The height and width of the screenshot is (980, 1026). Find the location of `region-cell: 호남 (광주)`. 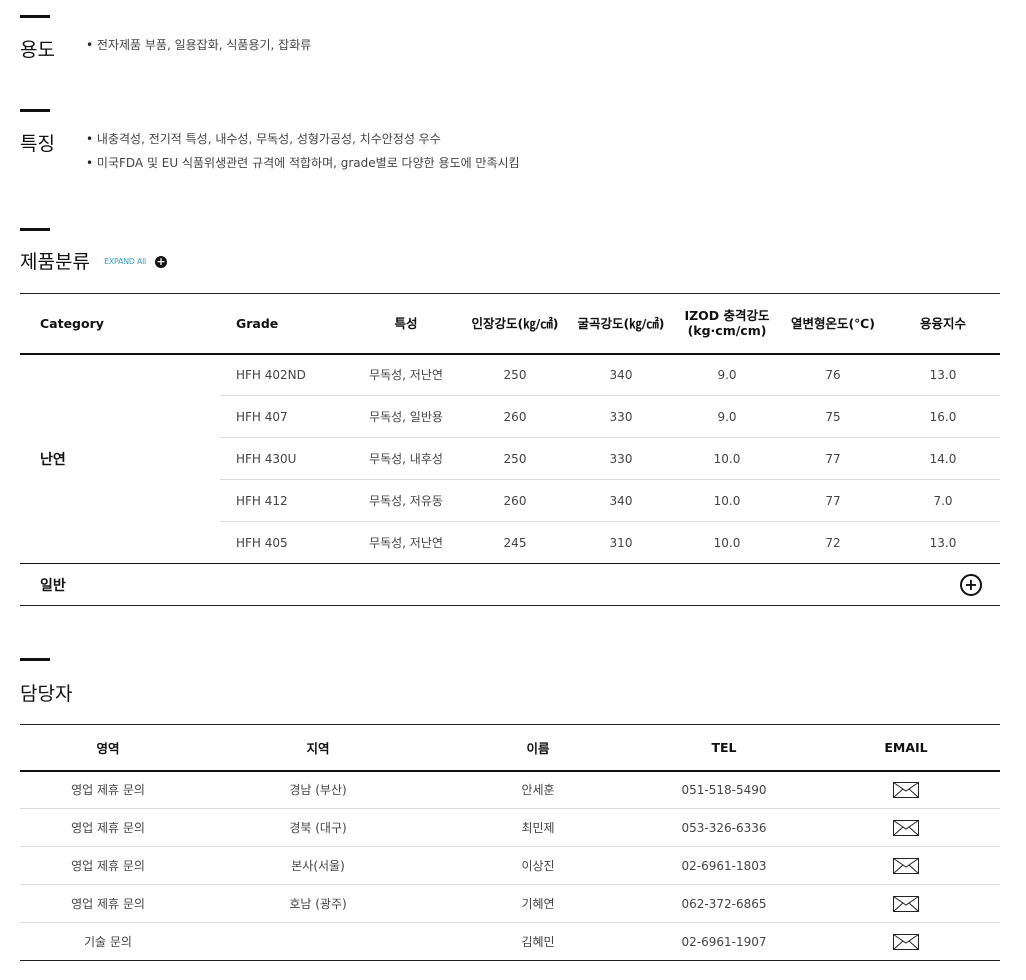

region-cell: 호남 (광주) is located at coordinates (318, 903).